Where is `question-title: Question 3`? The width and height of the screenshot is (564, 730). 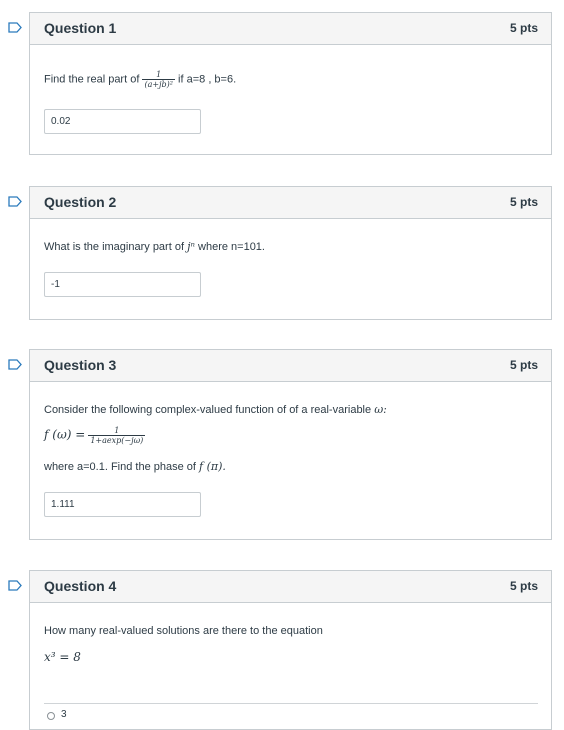 question-title: Question 3 is located at coordinates (80, 365).